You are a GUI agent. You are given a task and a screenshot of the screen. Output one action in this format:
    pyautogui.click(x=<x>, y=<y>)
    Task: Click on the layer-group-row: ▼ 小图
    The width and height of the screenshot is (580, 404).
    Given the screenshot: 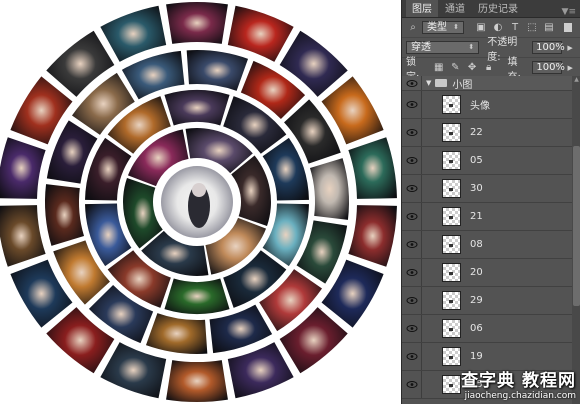 What is the action you would take?
    pyautogui.click(x=487, y=83)
    